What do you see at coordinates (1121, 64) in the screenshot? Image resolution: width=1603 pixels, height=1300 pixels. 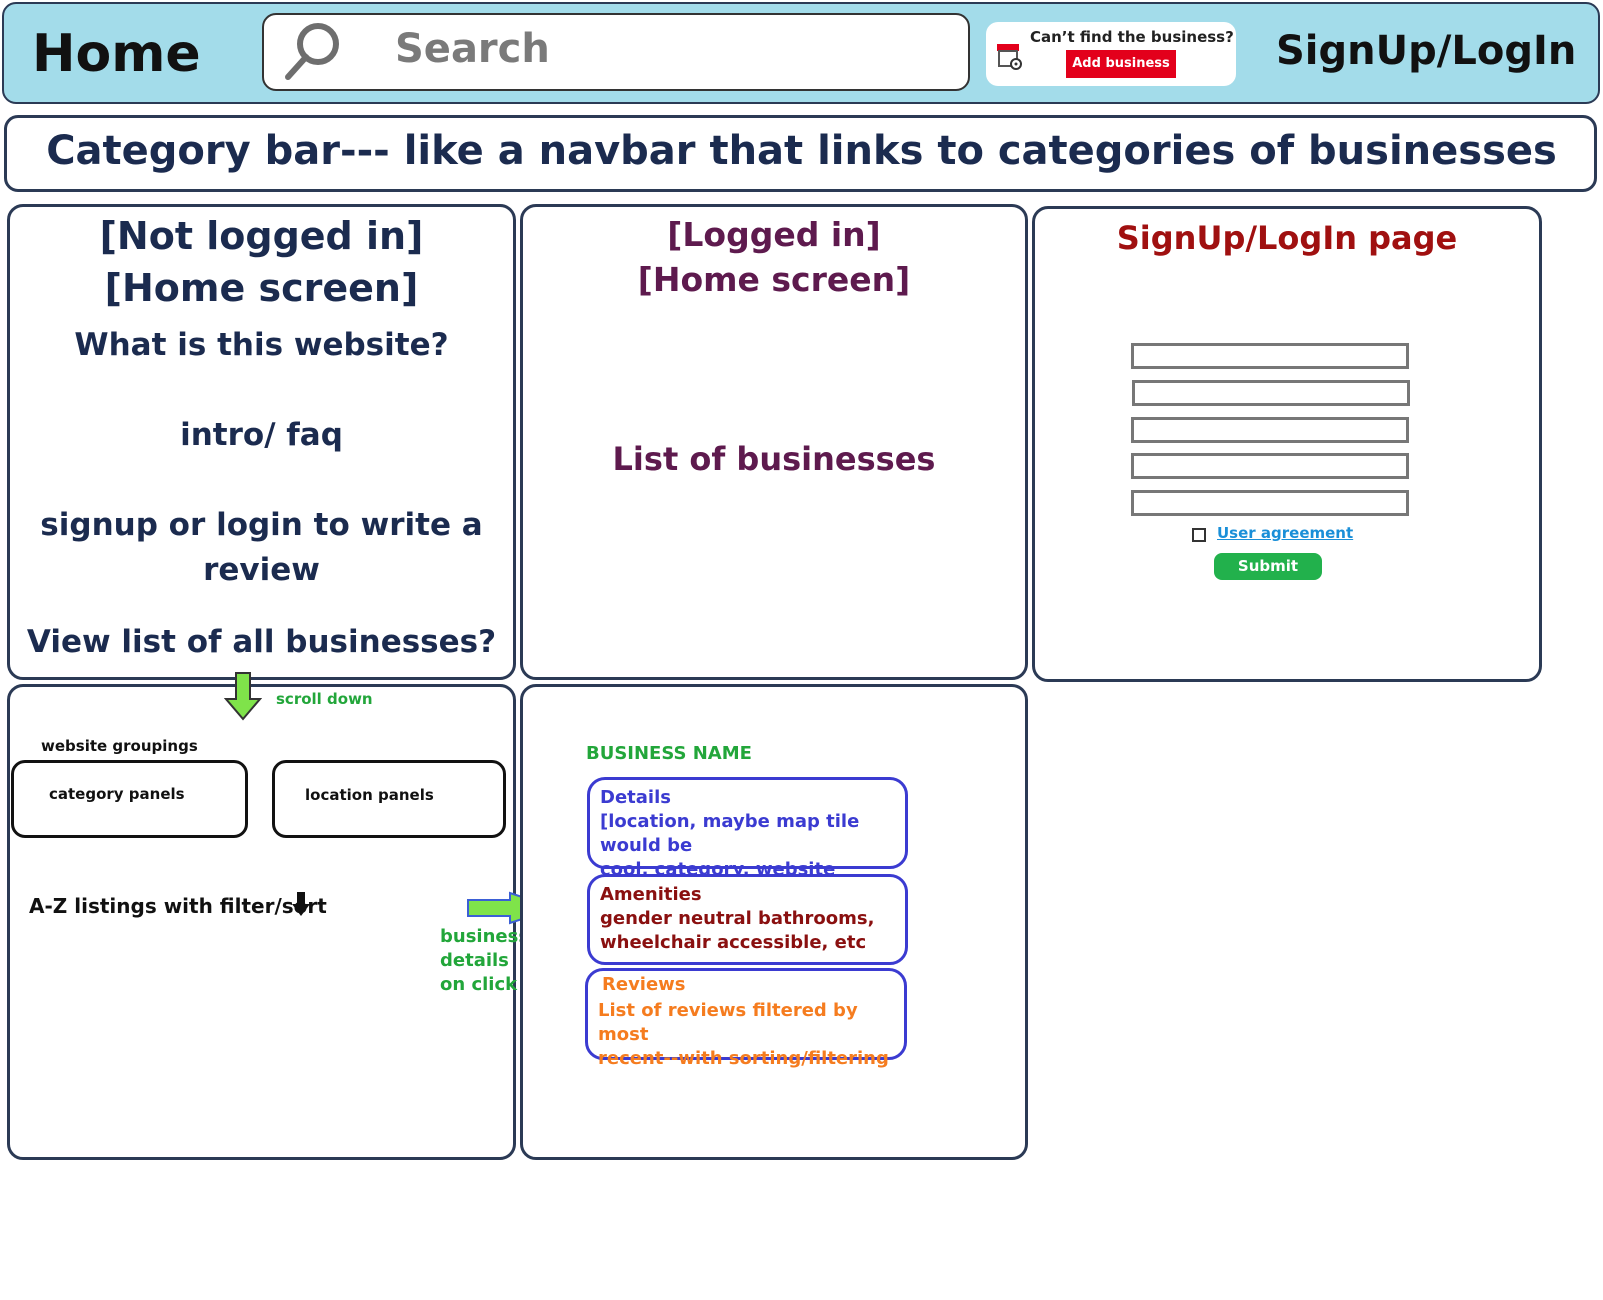 I see `add-business-button: Add business` at bounding box center [1121, 64].